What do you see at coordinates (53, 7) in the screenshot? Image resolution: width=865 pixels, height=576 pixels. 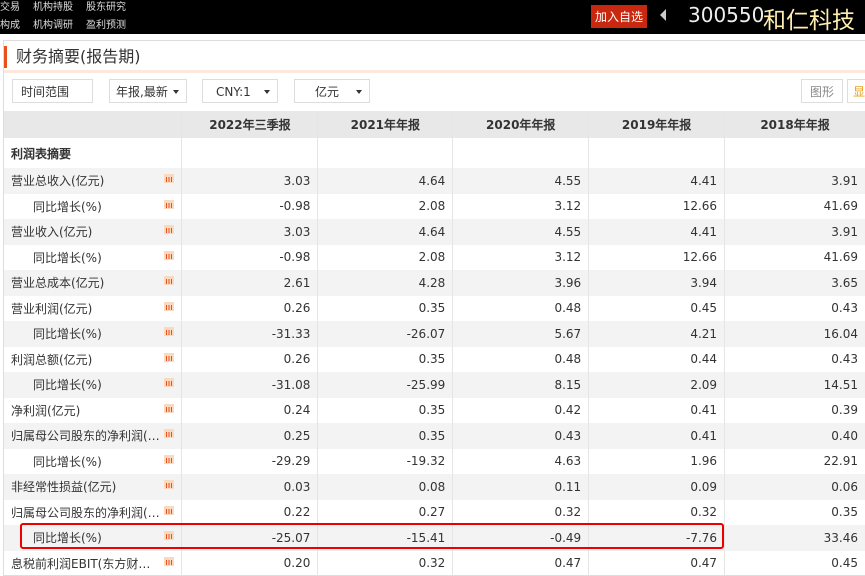 I see `nav-link: 机构持股` at bounding box center [53, 7].